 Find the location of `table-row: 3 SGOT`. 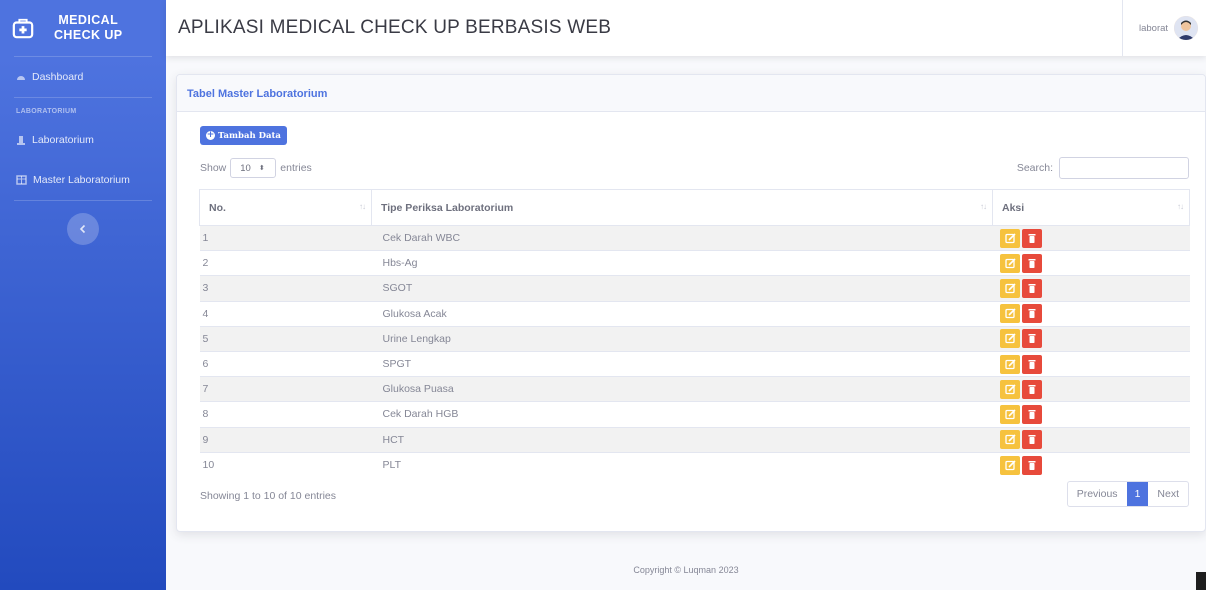

table-row: 3 SGOT is located at coordinates (694, 288).